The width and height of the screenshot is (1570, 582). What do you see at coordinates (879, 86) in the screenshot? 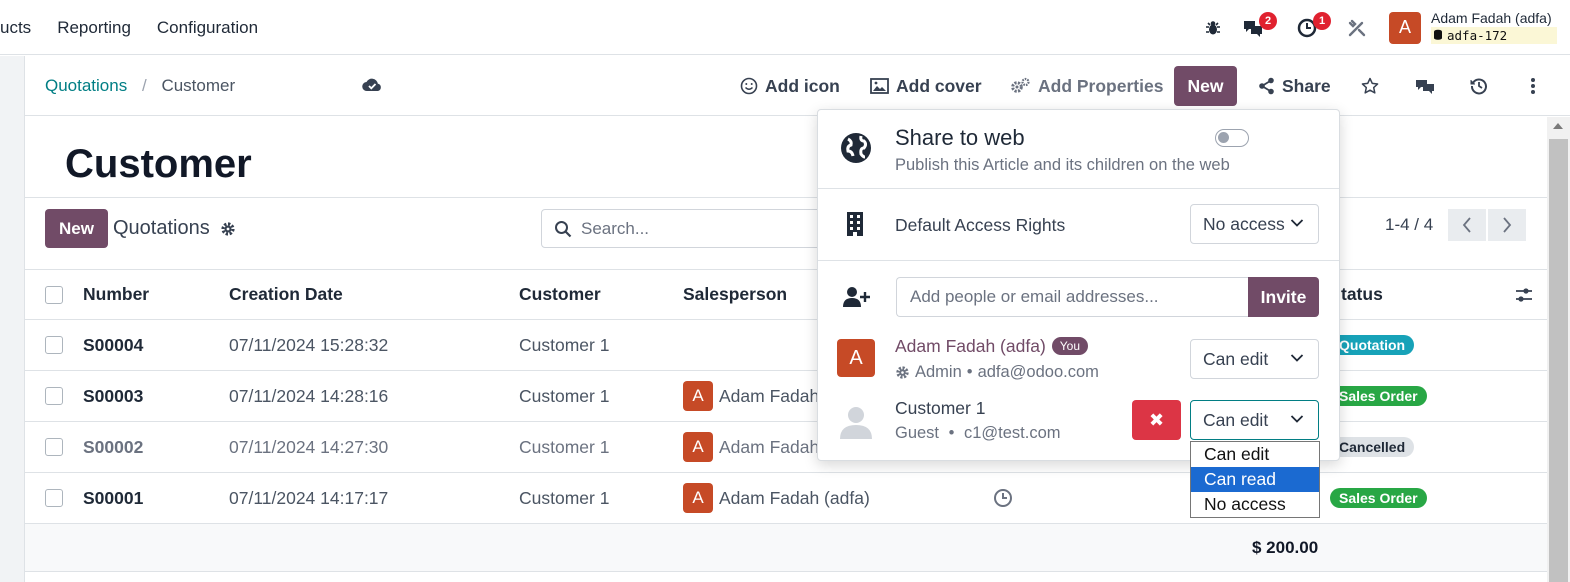
I see `image-icon` at bounding box center [879, 86].